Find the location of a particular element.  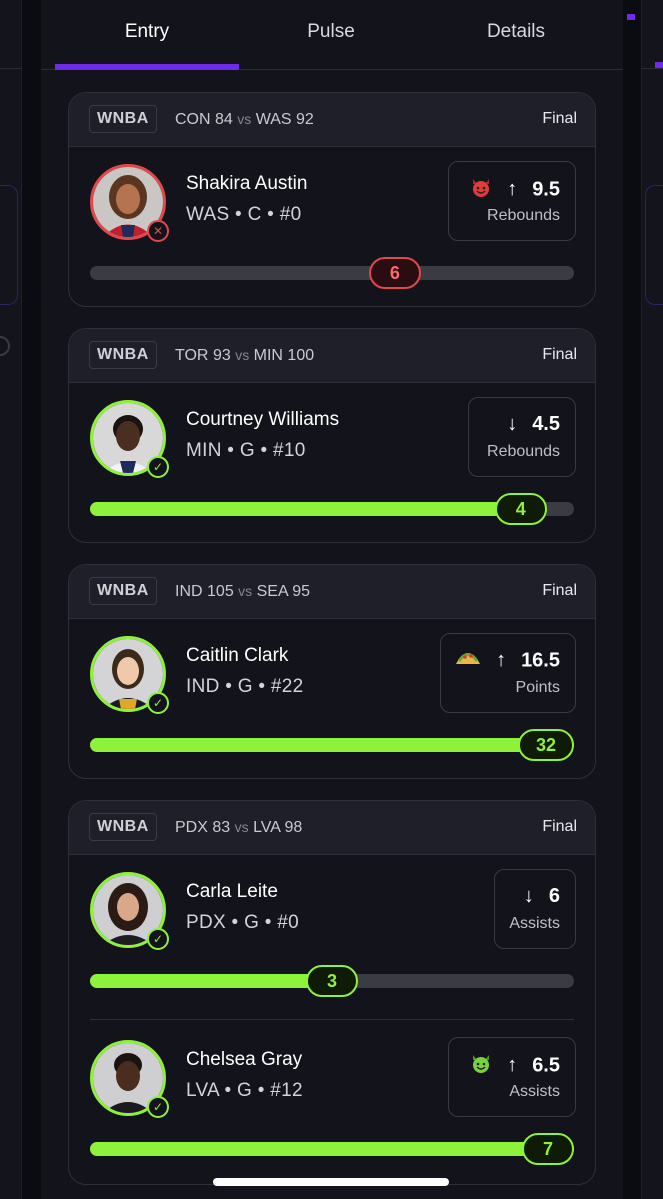

pick-box: ↑ 6.5 Assists is located at coordinates (512, 1077).